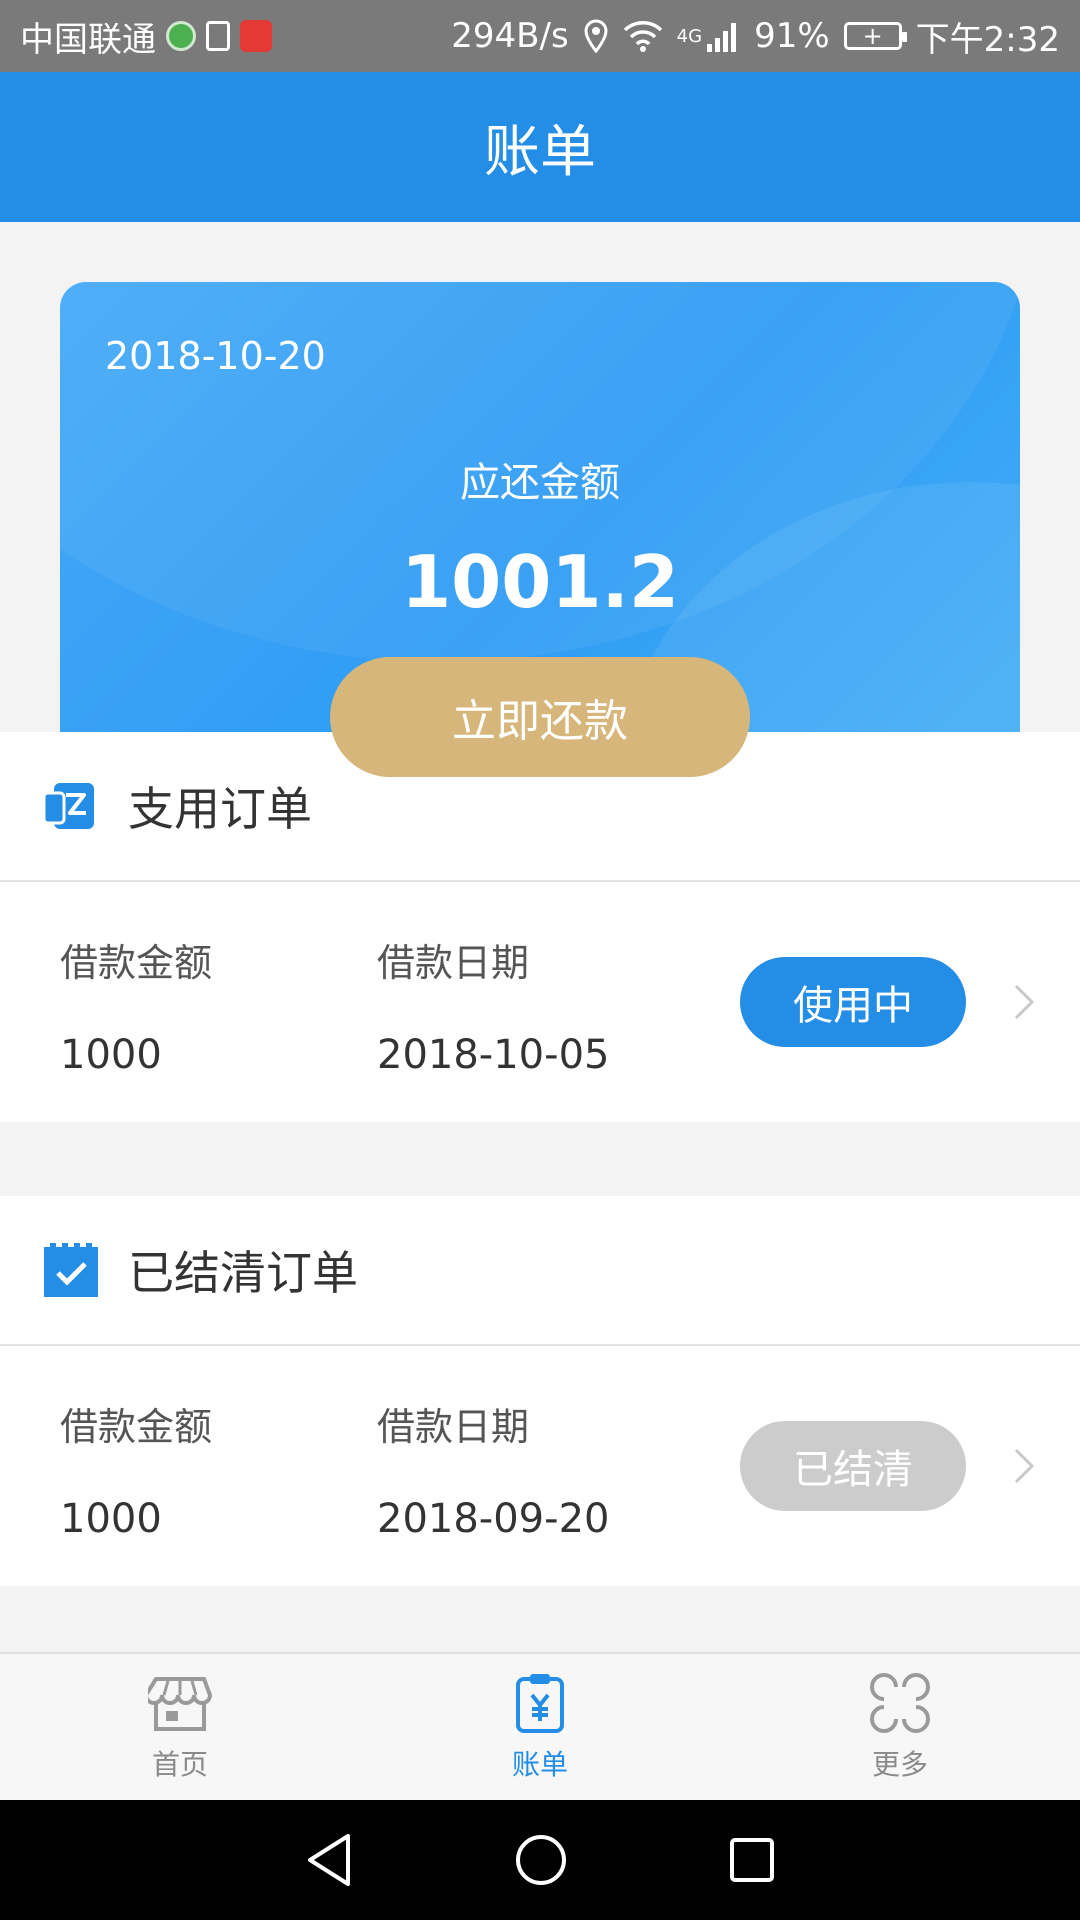 Image resolution: width=1080 pixels, height=1920 pixels. Describe the element at coordinates (875, 36) in the screenshot. I see `battery-charging-icon: +` at that location.